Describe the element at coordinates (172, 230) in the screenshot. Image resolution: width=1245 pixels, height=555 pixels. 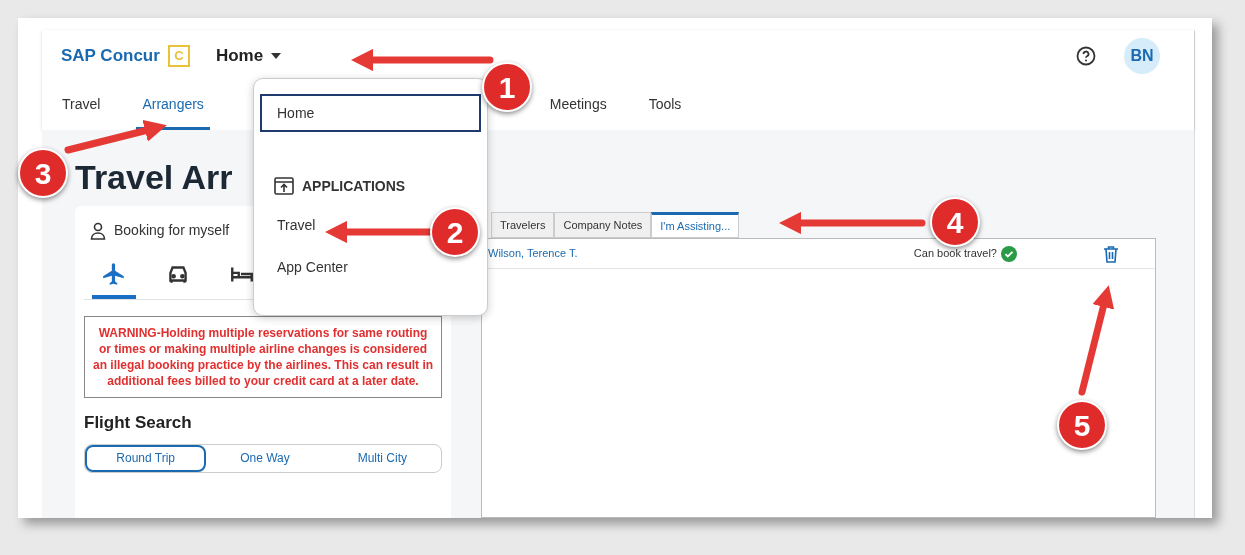
I see `booking-label: Booking for myself` at that location.